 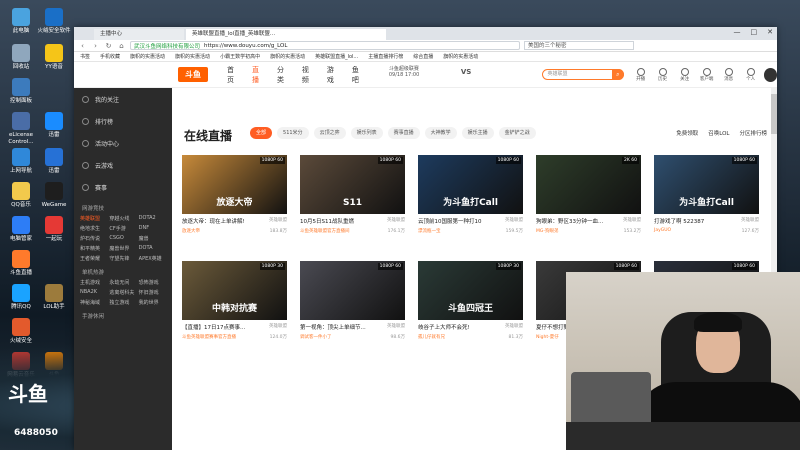 What do you see at coordinates (193, 74) in the screenshot?
I see `douyu-logo: 斗鱼` at bounding box center [193, 74].